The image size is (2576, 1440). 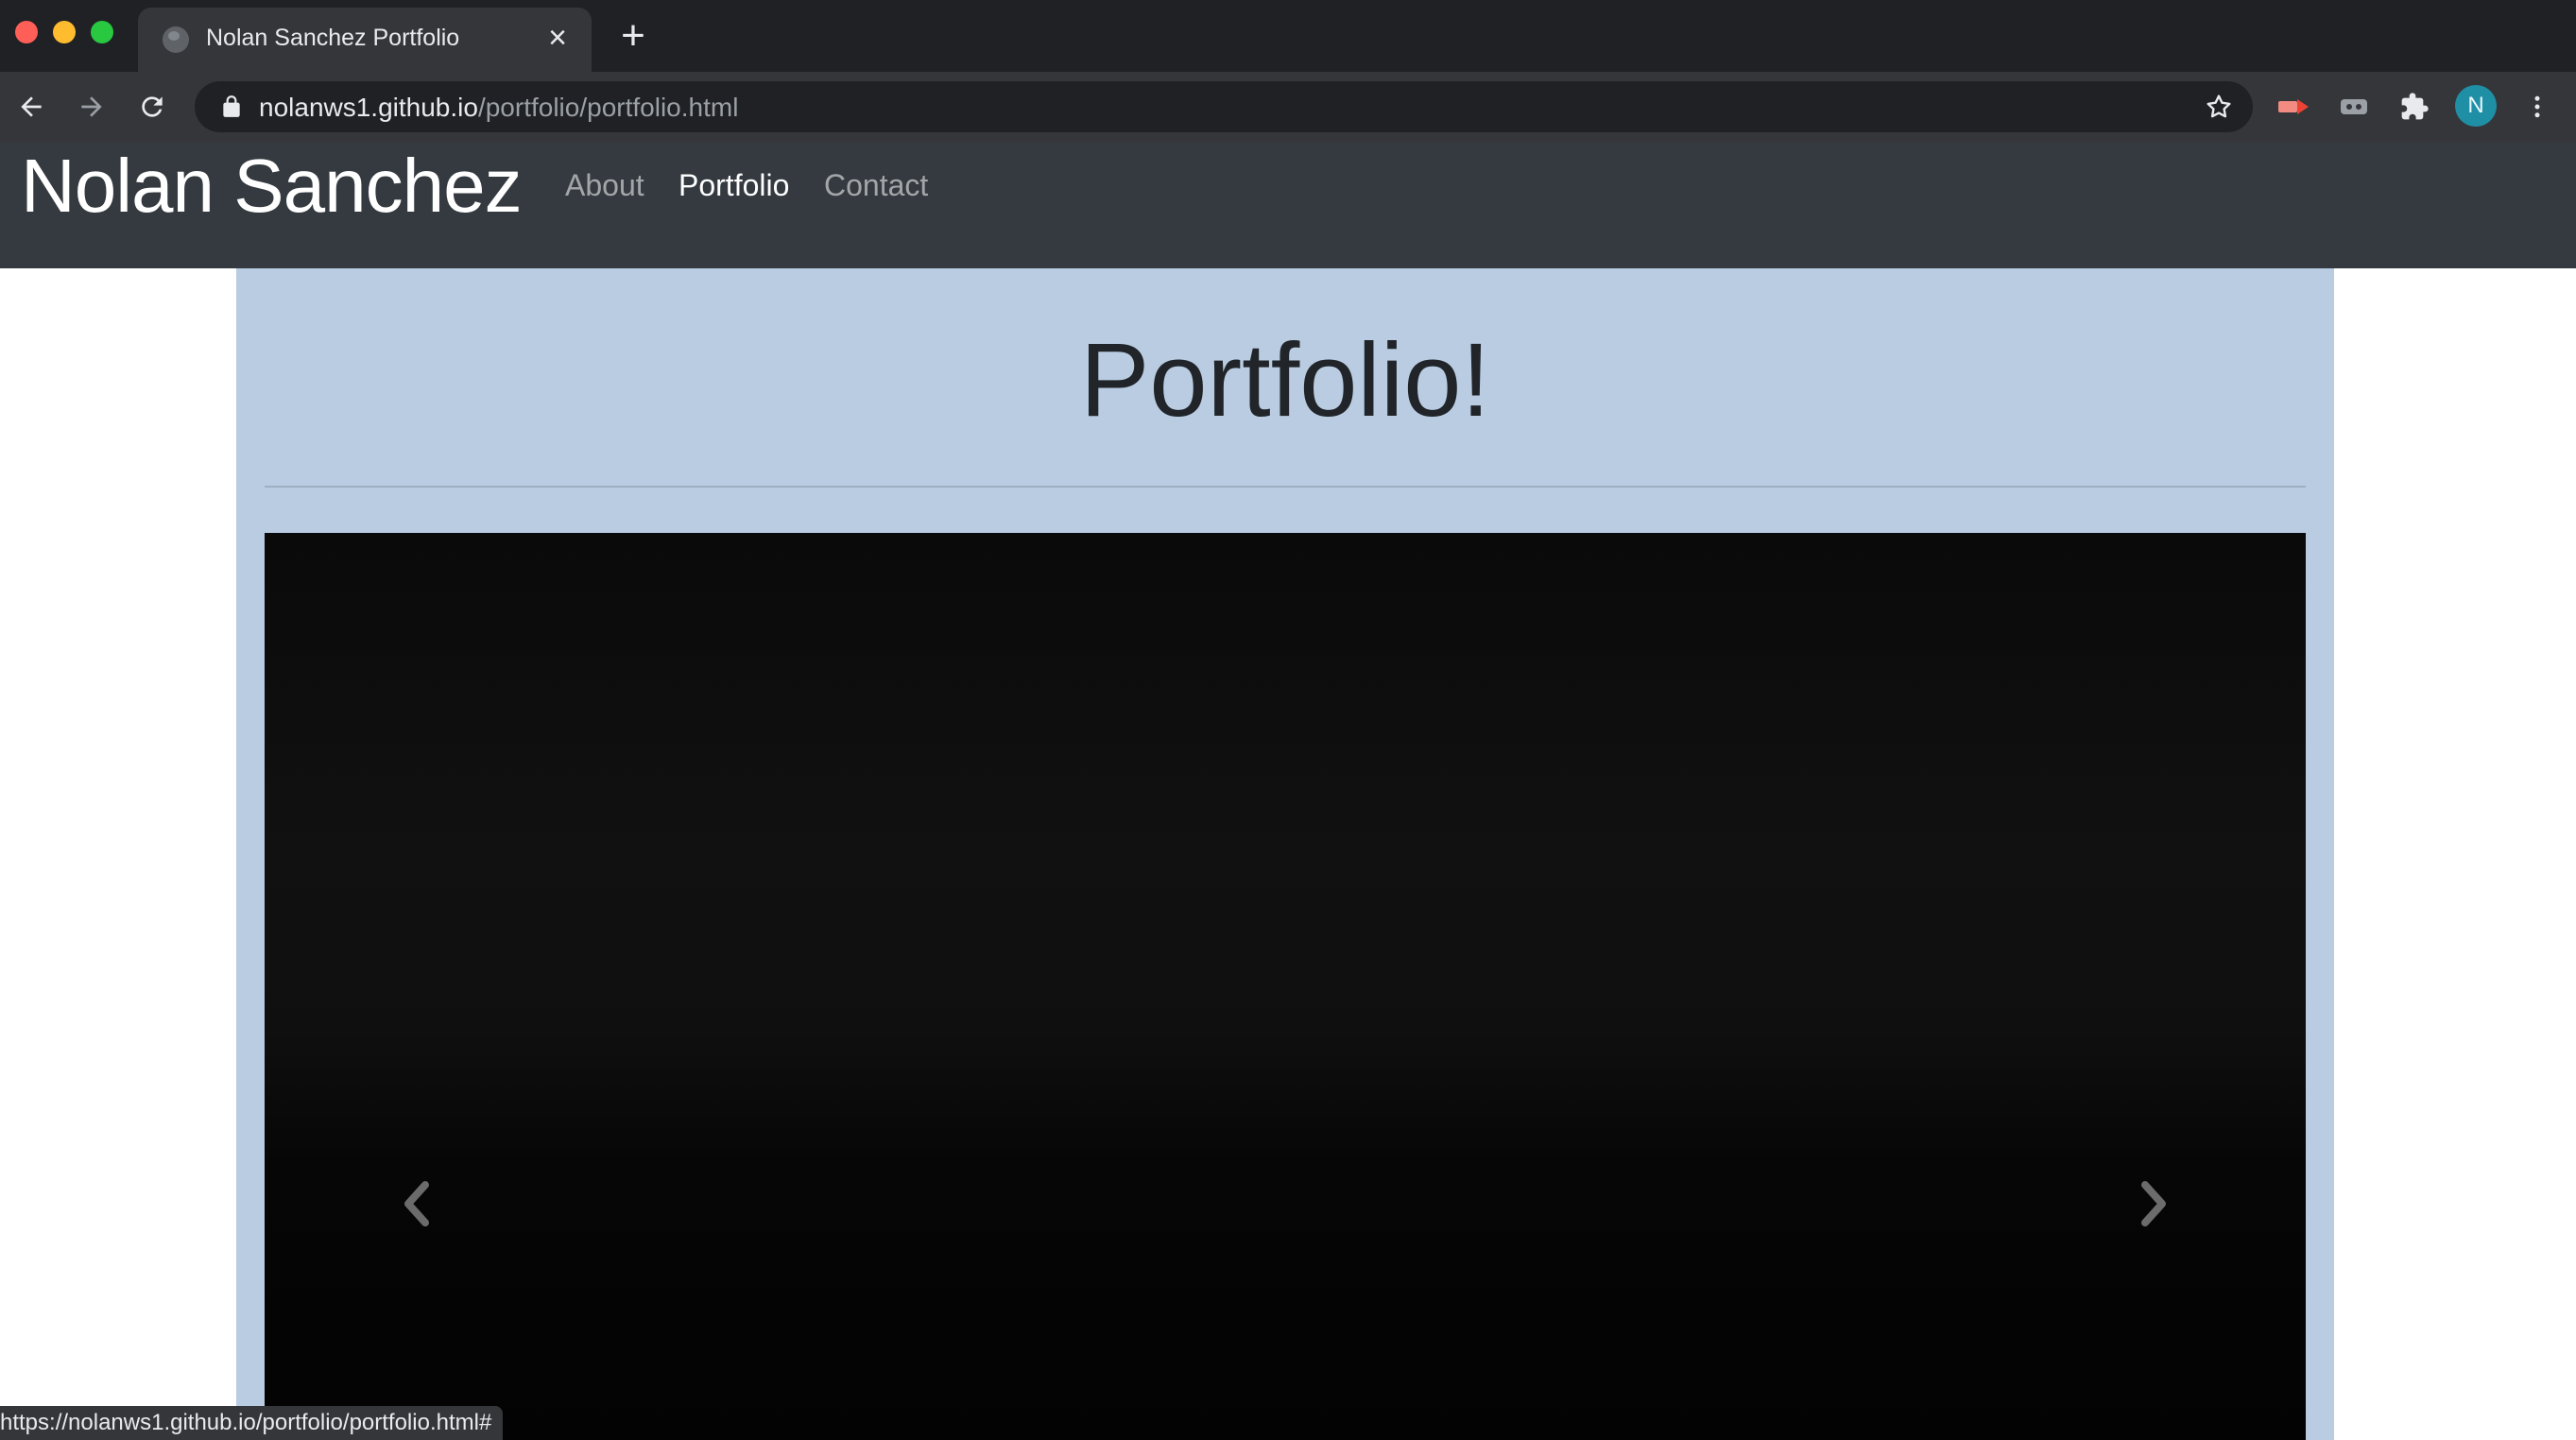 I want to click on screencast-icon, so click(x=2293, y=106).